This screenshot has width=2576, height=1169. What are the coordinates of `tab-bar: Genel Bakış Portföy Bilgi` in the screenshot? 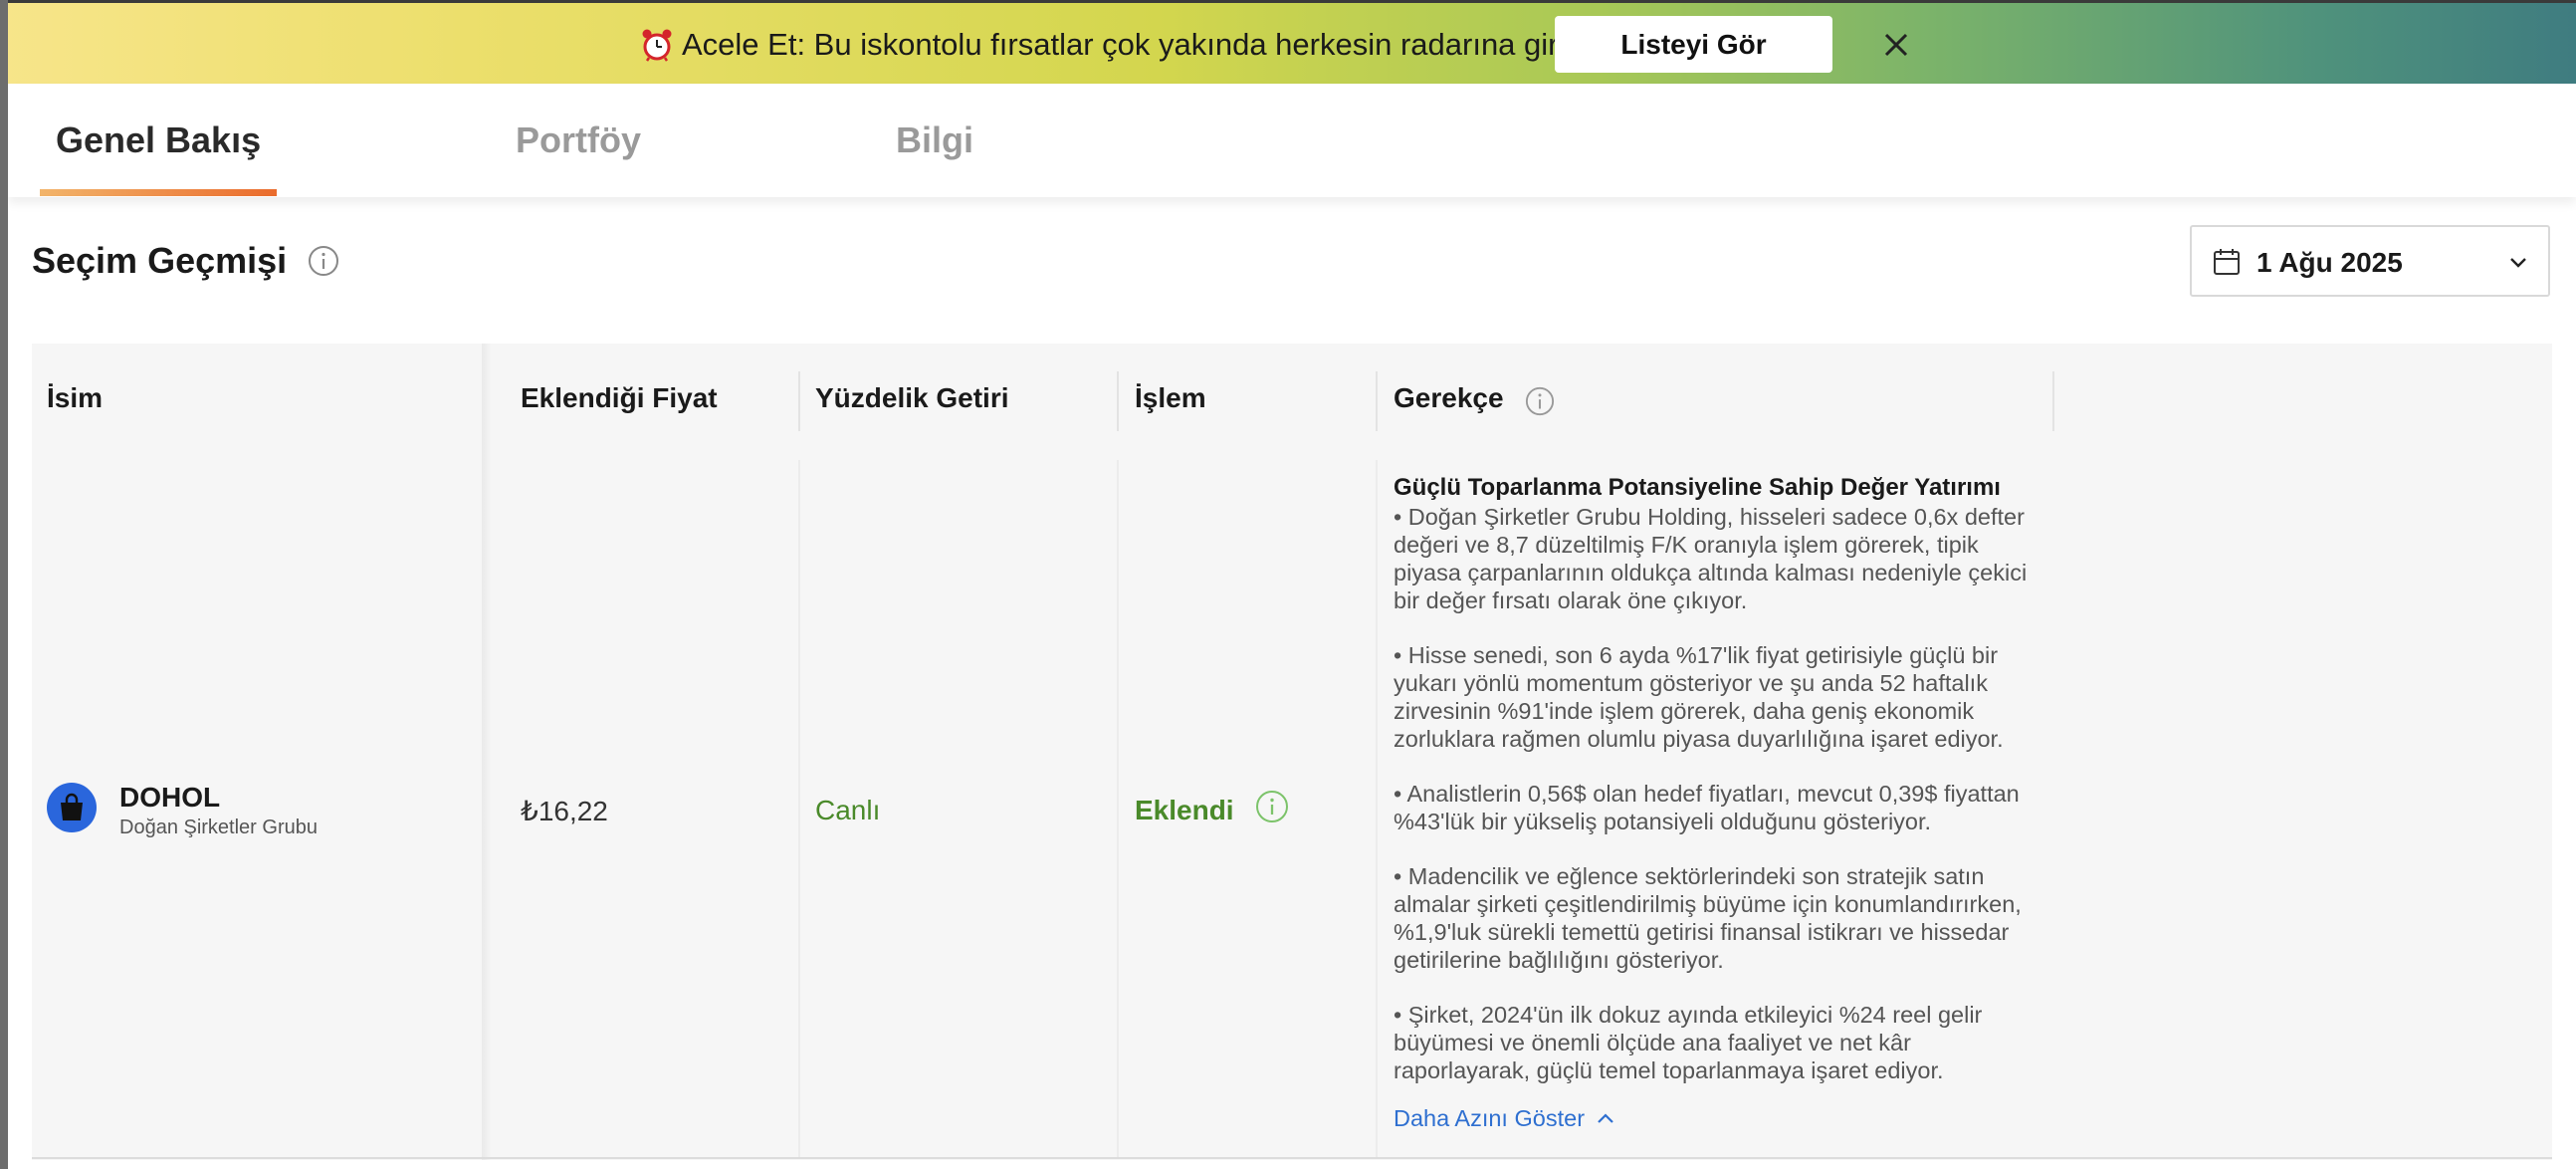 It's located at (1292, 140).